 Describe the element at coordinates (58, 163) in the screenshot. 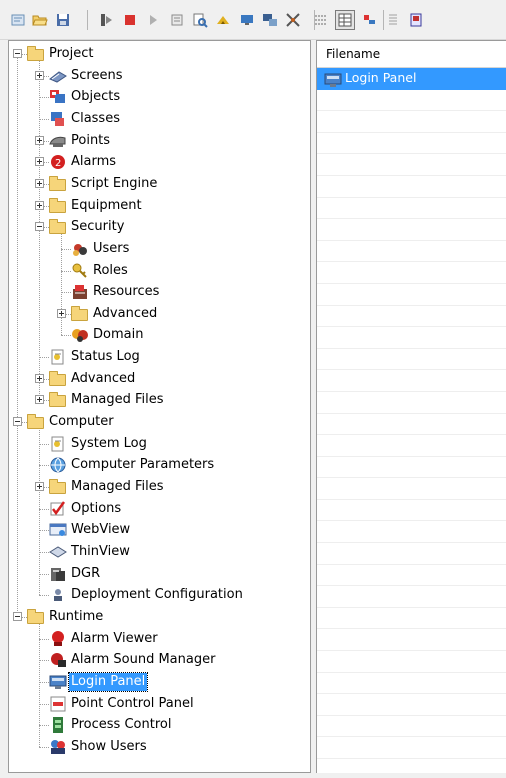

I see `svg-text: 2` at that location.